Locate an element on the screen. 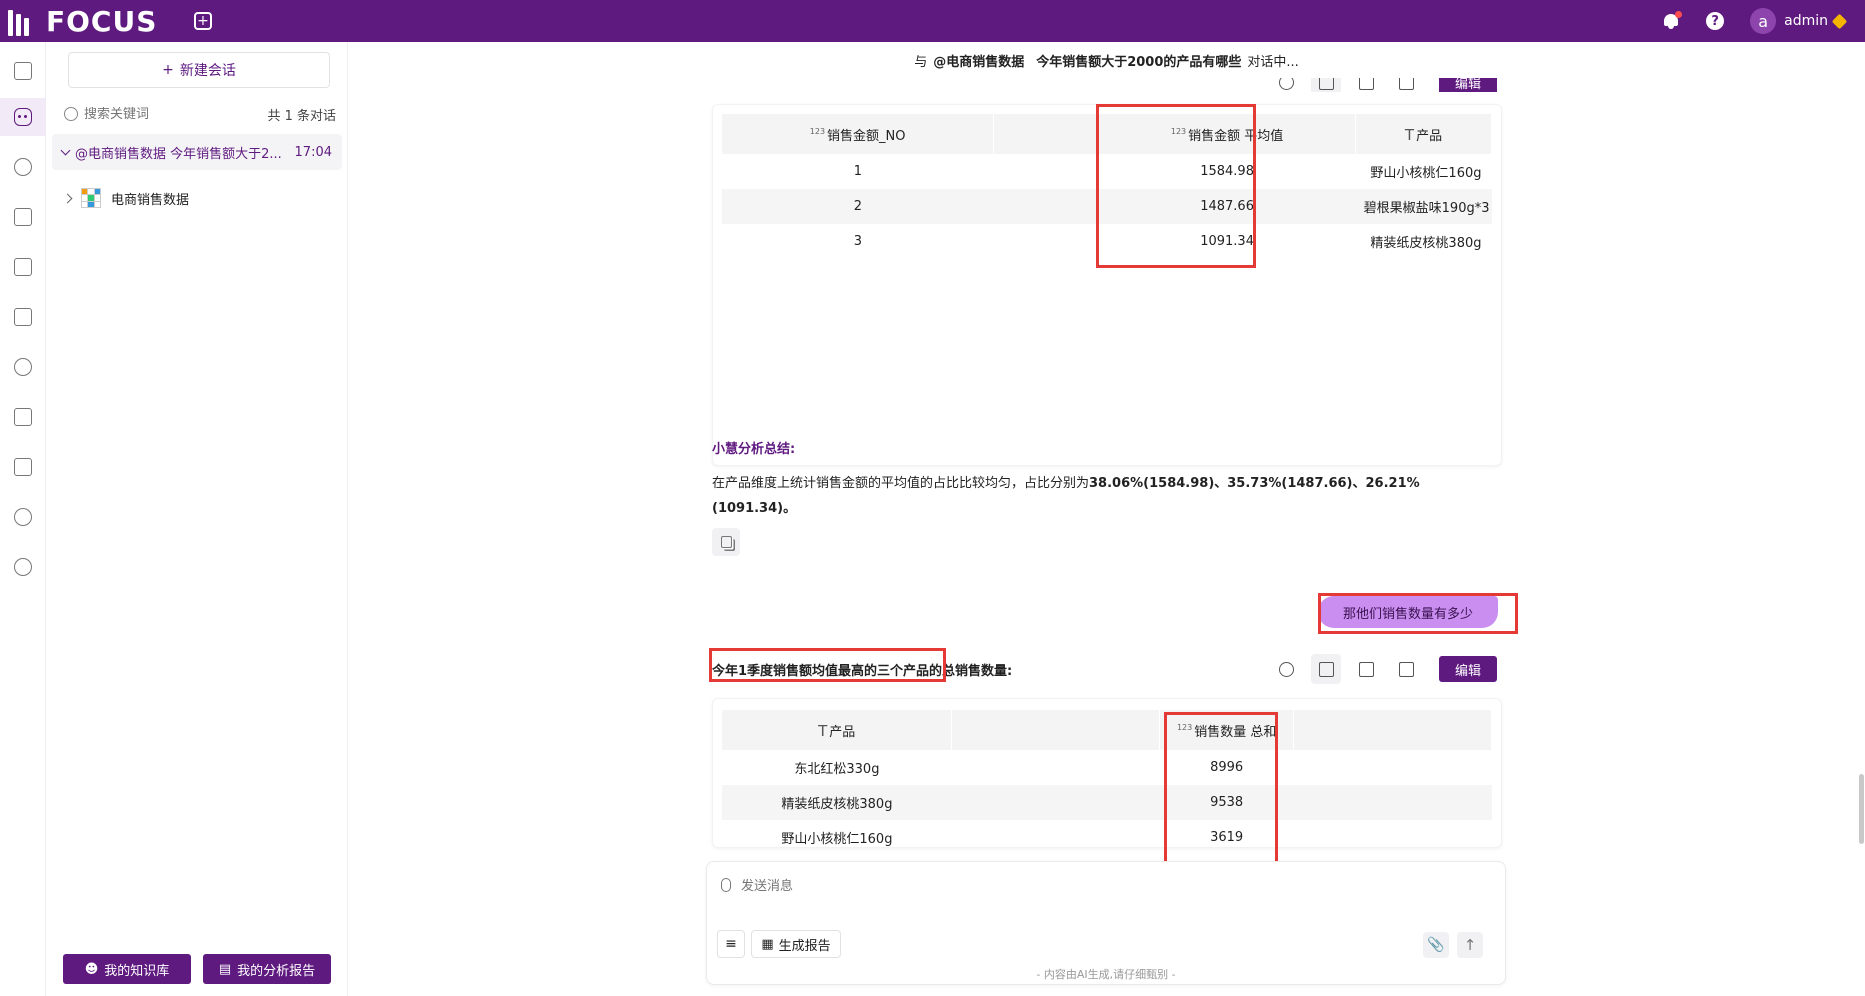  scrollbar is located at coordinates (1861, 518).